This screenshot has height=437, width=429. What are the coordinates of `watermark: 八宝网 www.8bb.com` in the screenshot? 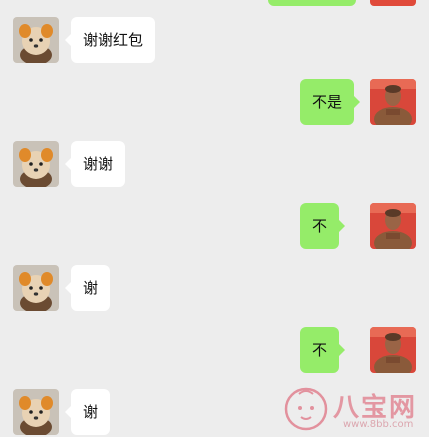 It's located at (352, 409).